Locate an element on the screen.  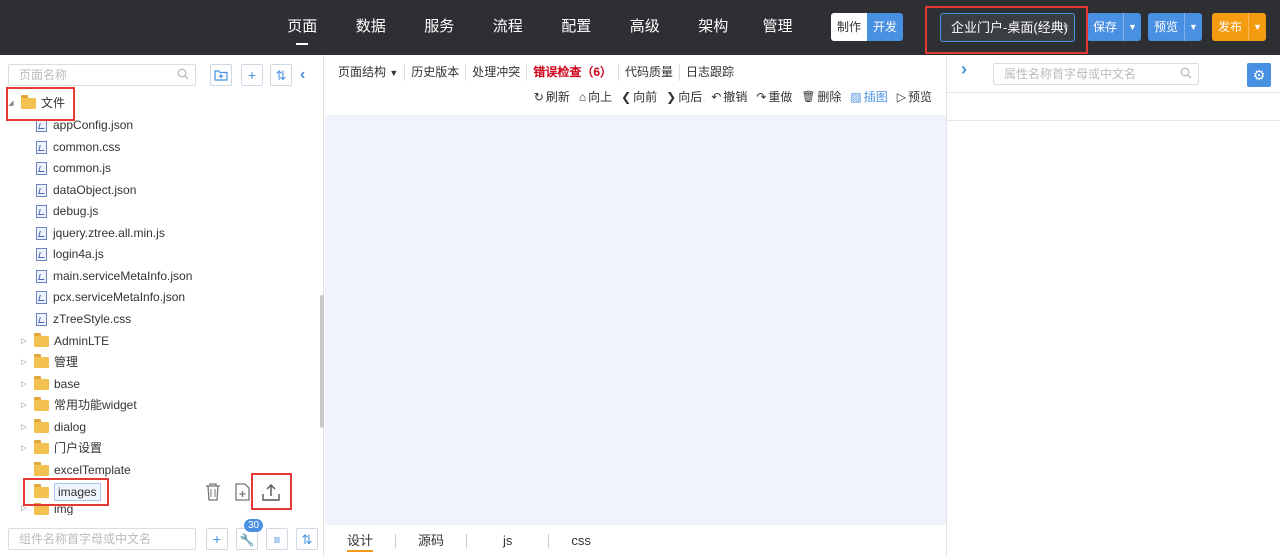
tree-file: zTreeStyle.css is located at coordinates (83, 319).